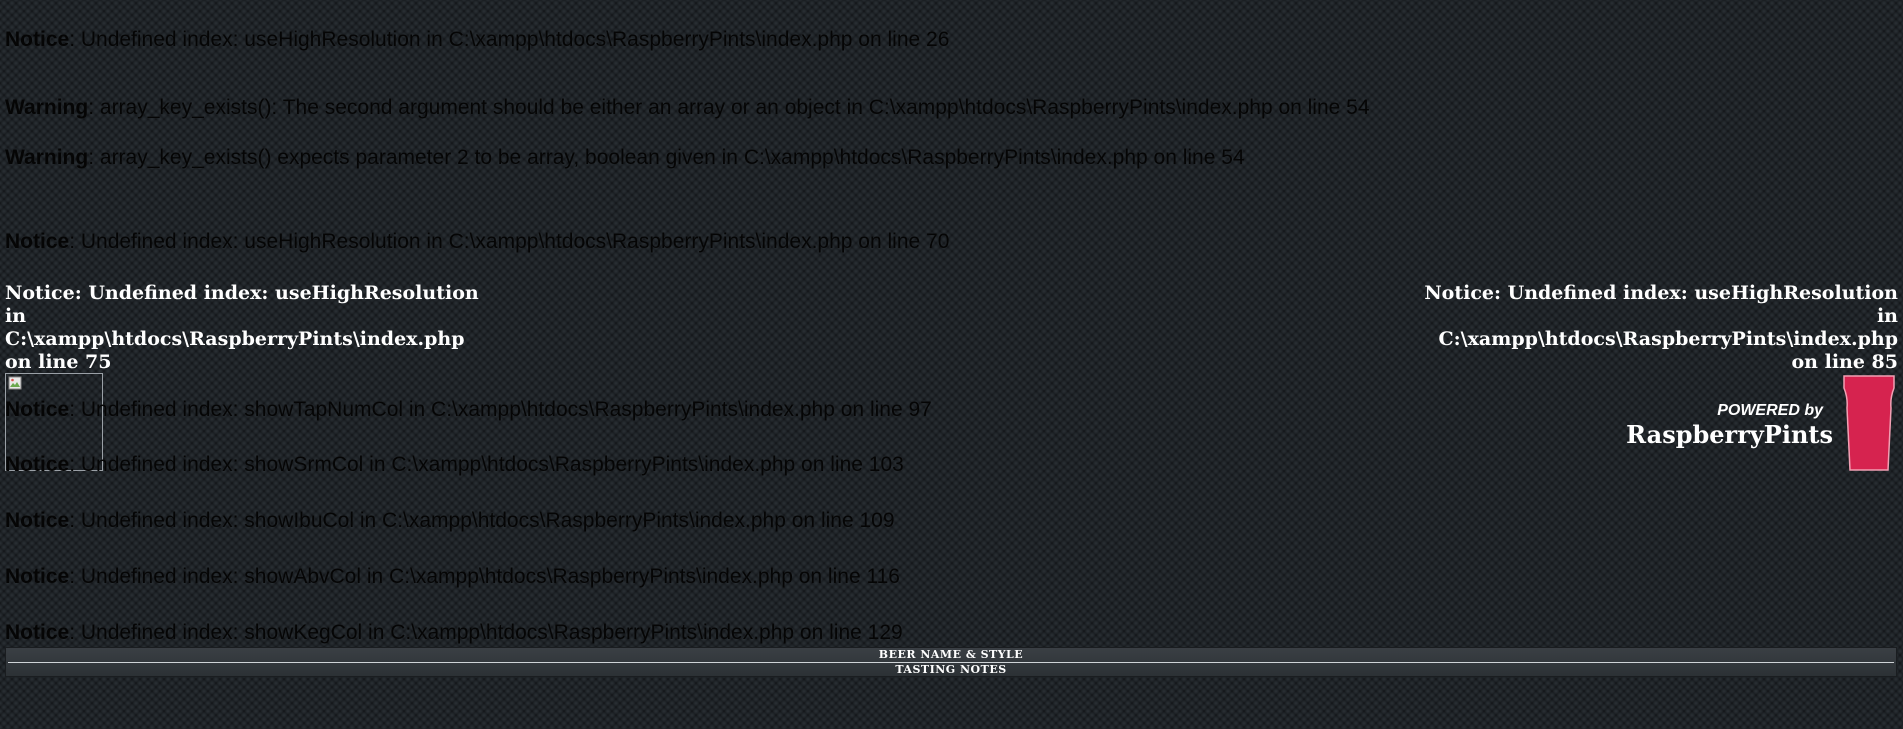 This screenshot has width=1903, height=729. Describe the element at coordinates (1770, 410) in the screenshot. I see `powered-by-label: POWERED by` at that location.